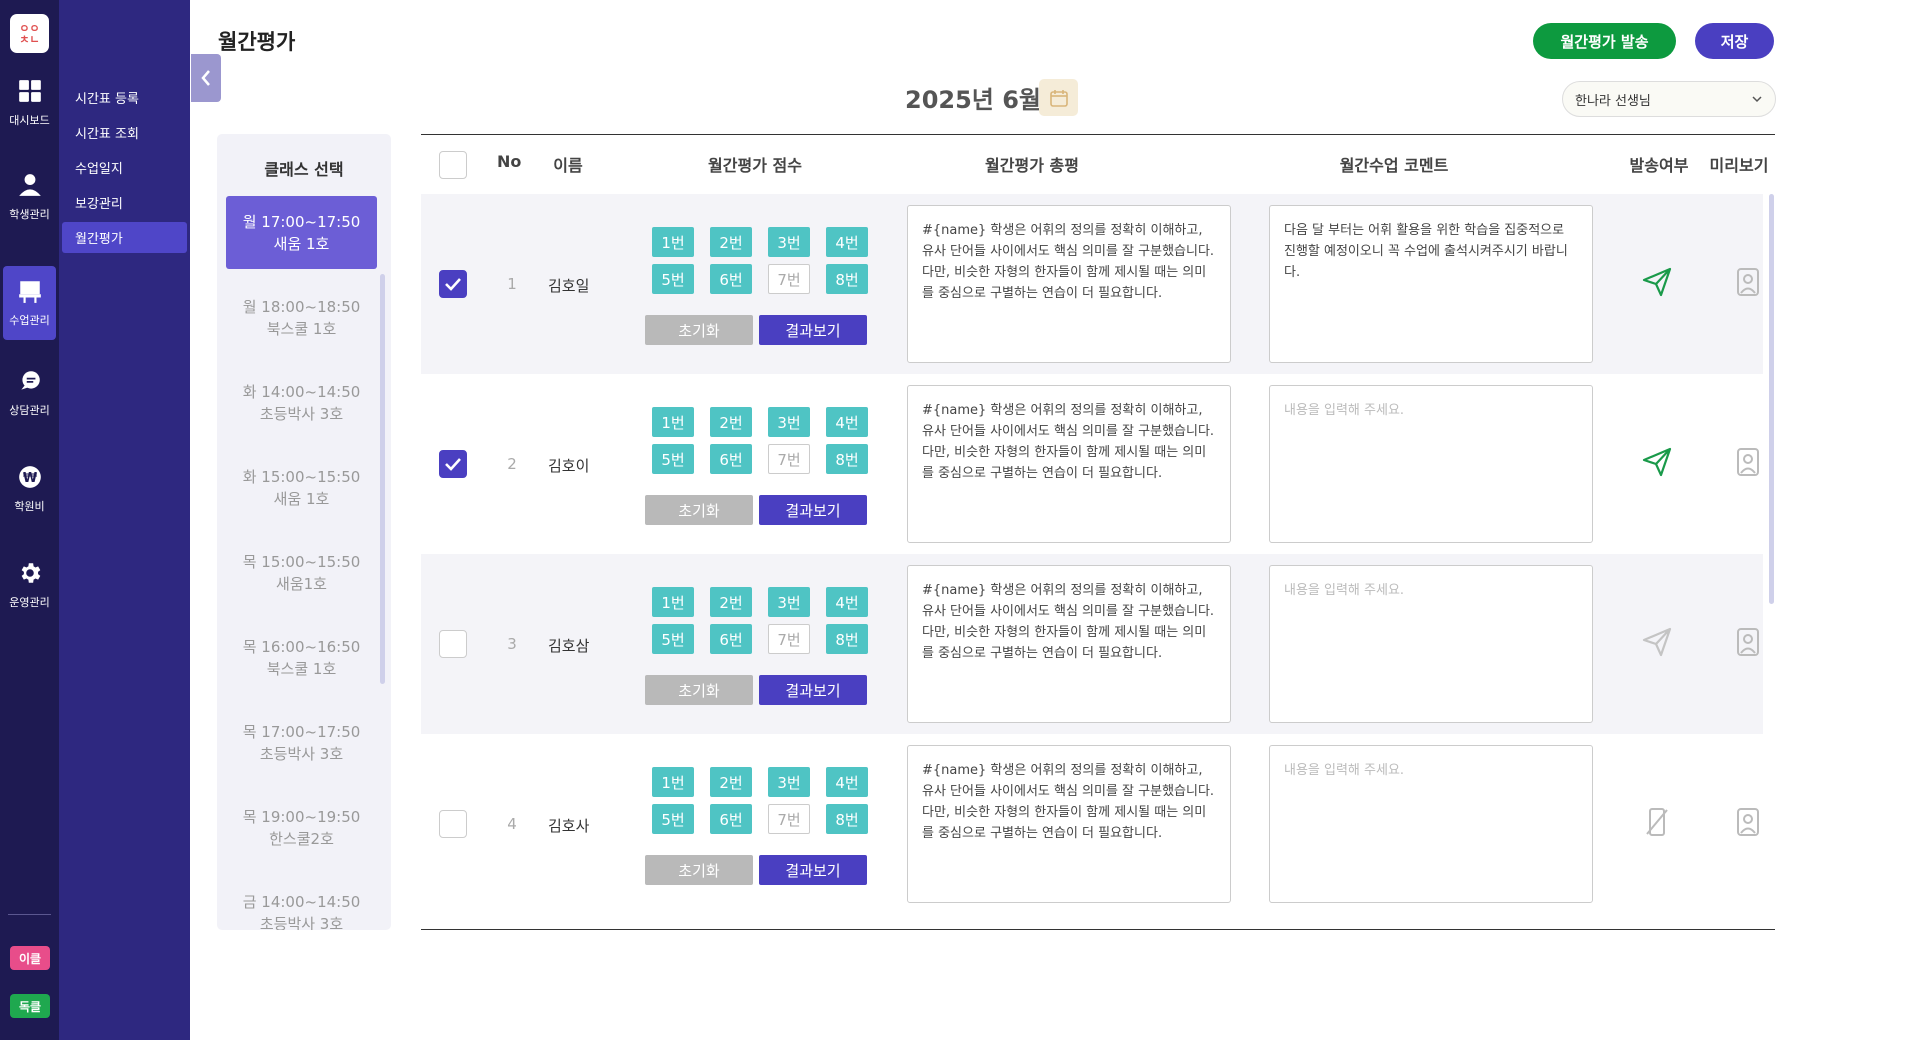 This screenshot has height=1040, width=1920. Describe the element at coordinates (124, 237) in the screenshot. I see `submenu-item-monthly-eval: 월간평가` at that location.